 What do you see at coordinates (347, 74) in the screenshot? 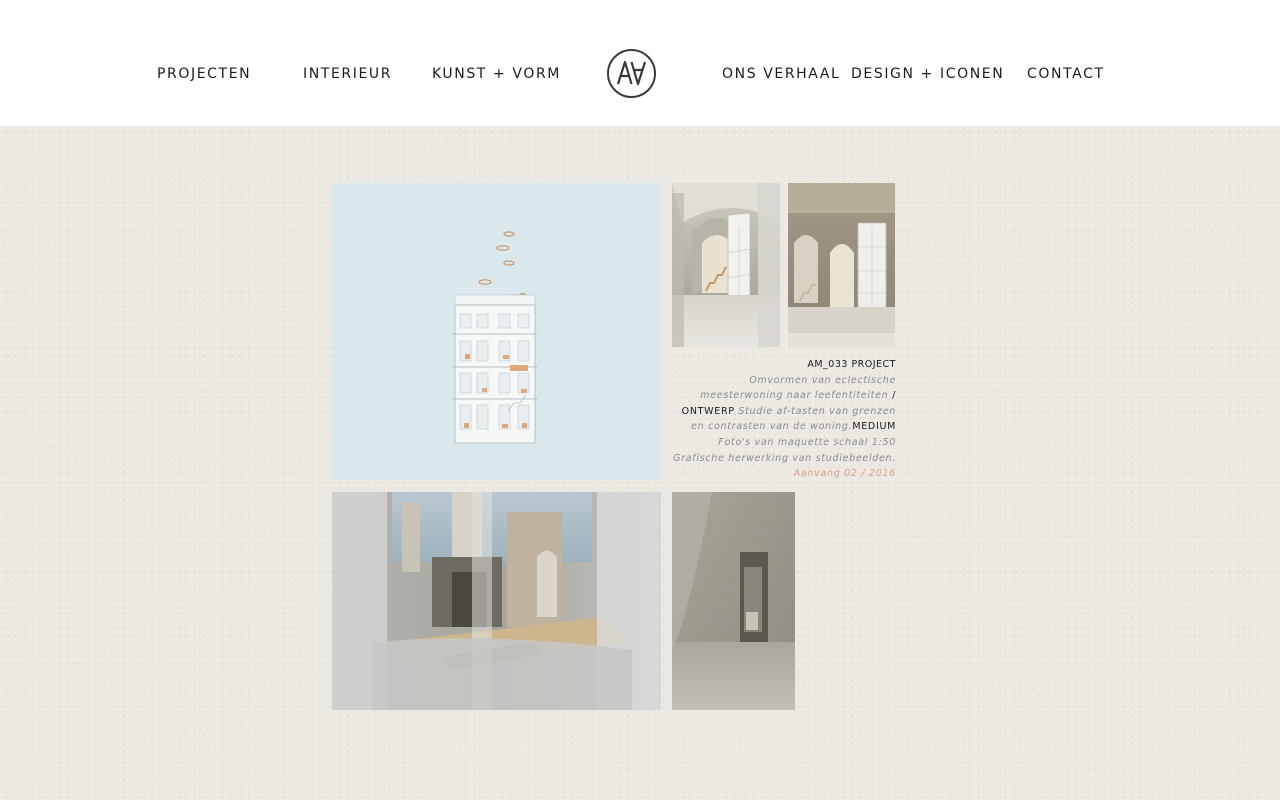
I see `nav-interieur: INTERIEUR` at bounding box center [347, 74].